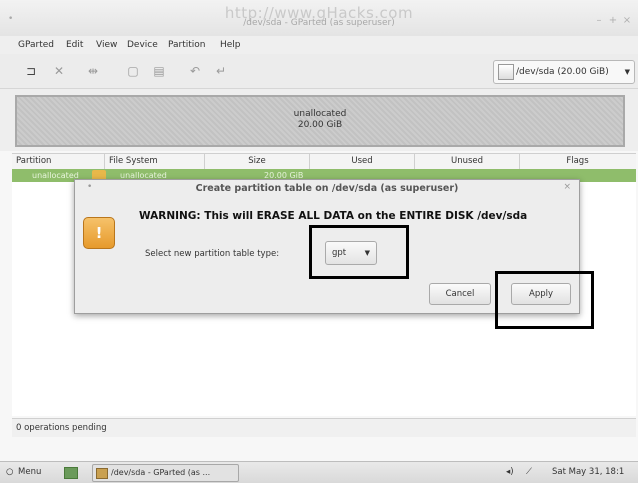 The width and height of the screenshot is (638, 483). I want to click on menu-button: Menu, so click(29, 472).